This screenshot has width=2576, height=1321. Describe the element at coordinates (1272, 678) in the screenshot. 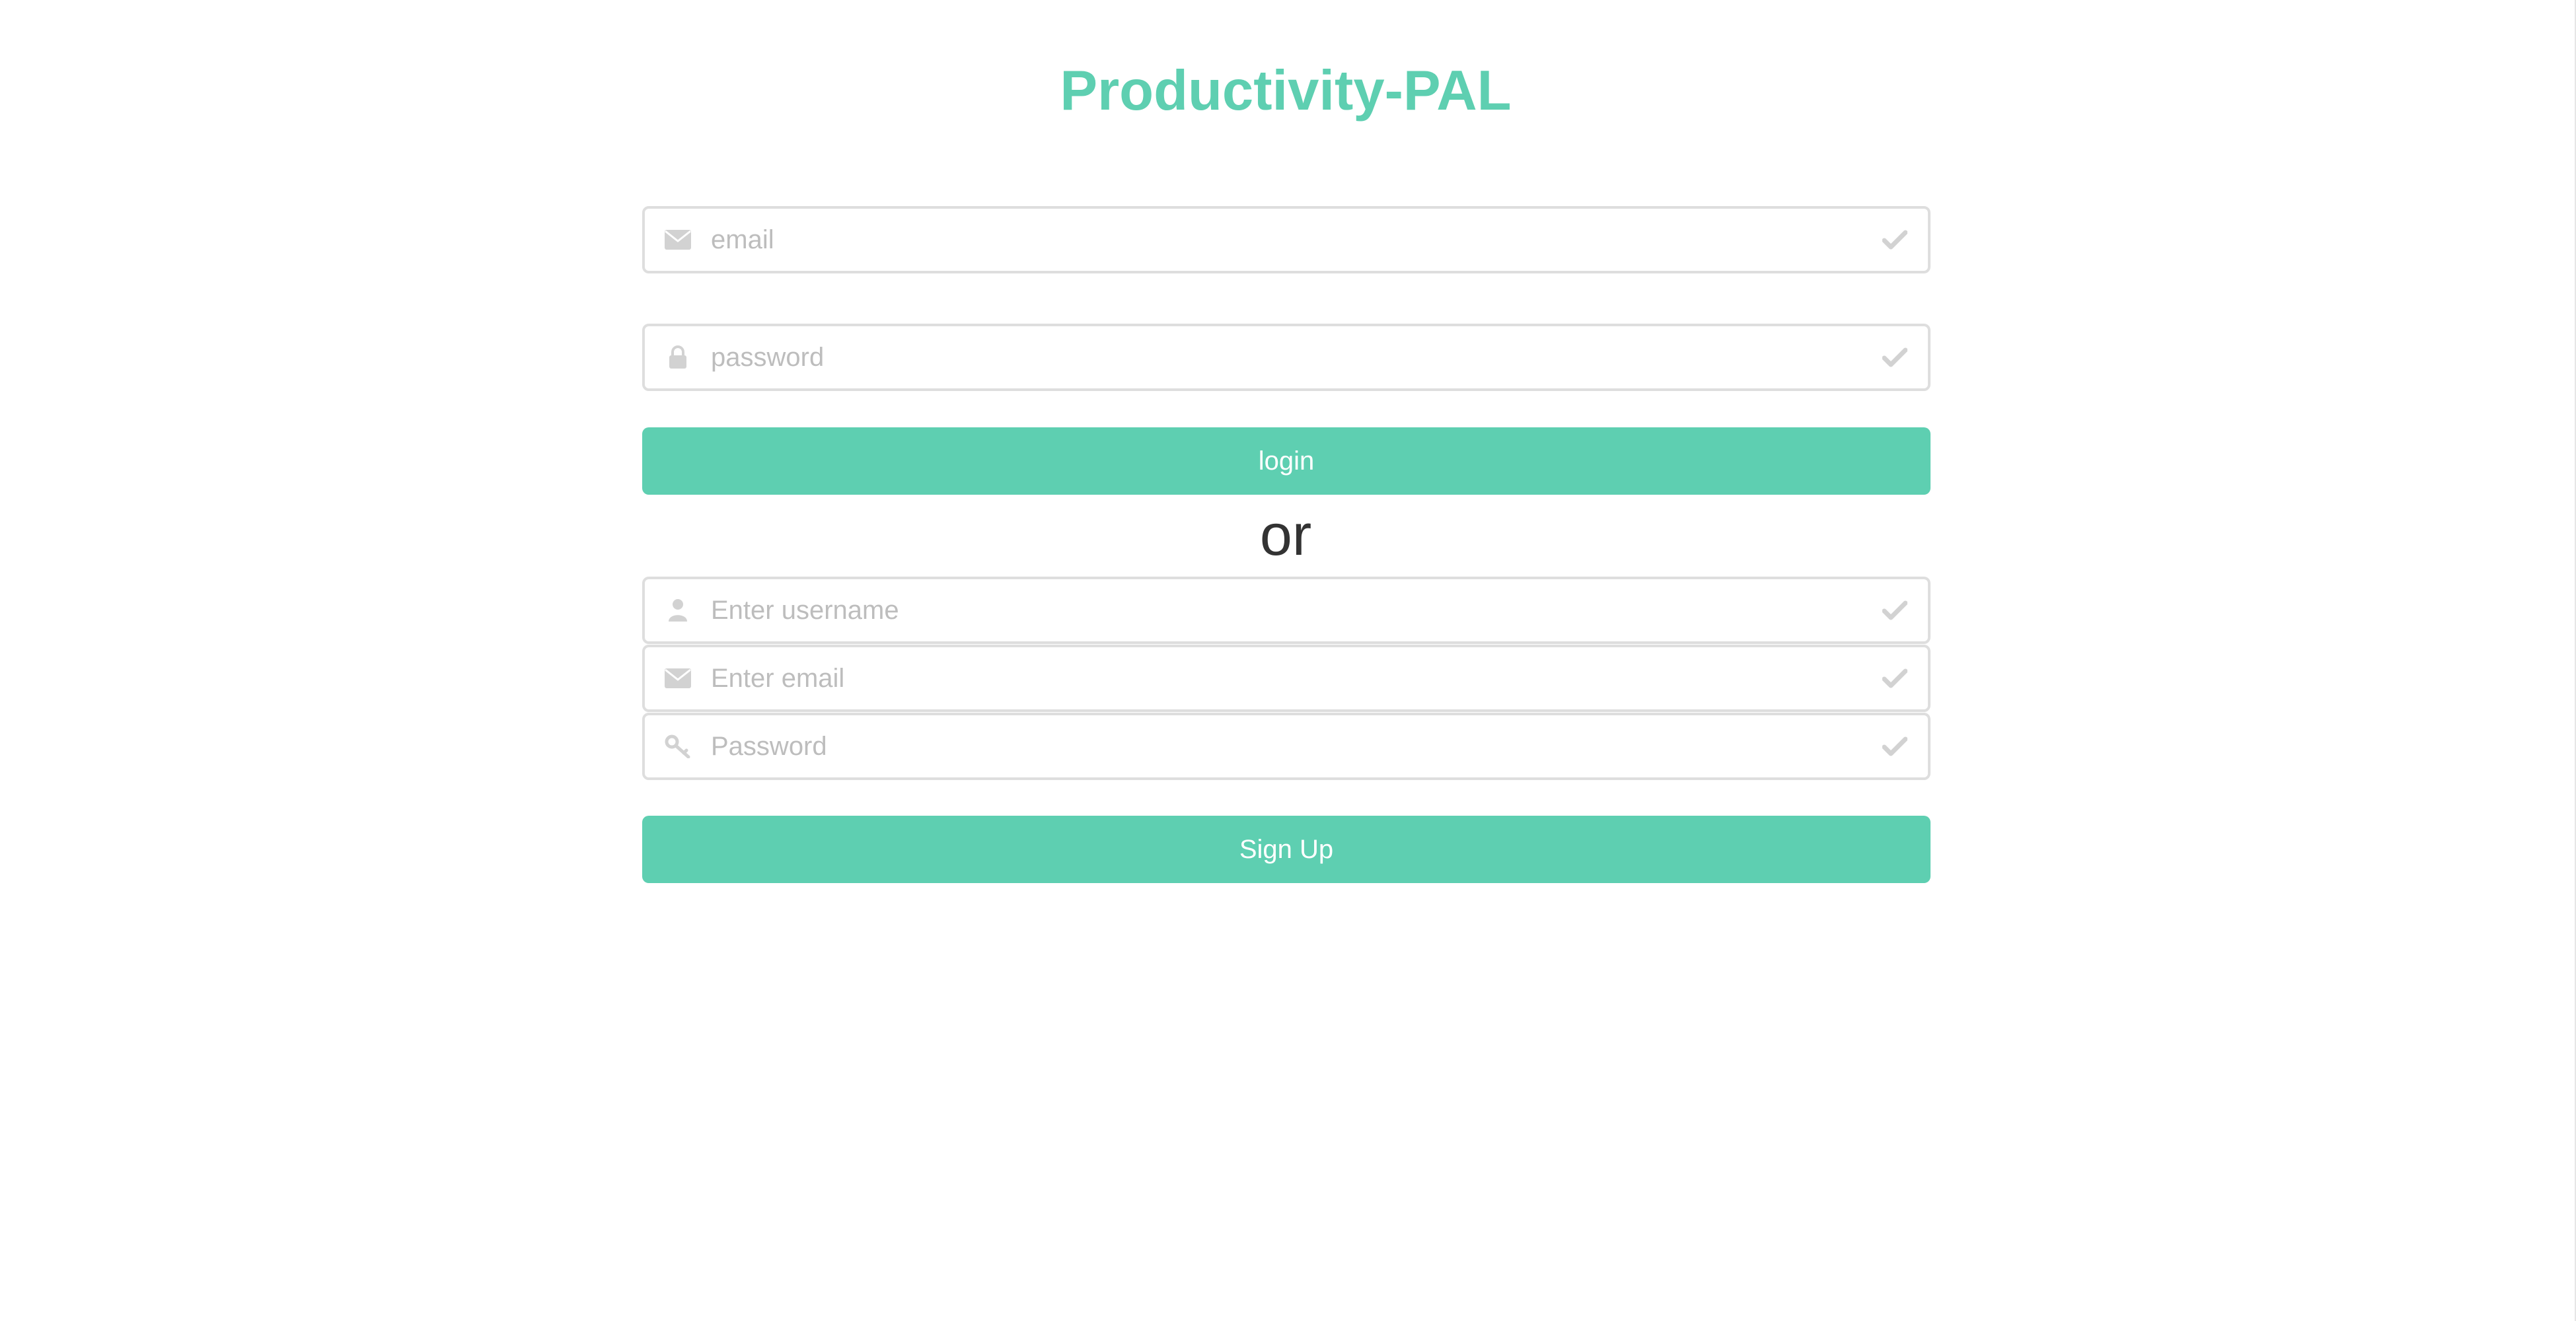

I see `signup-email-input` at that location.